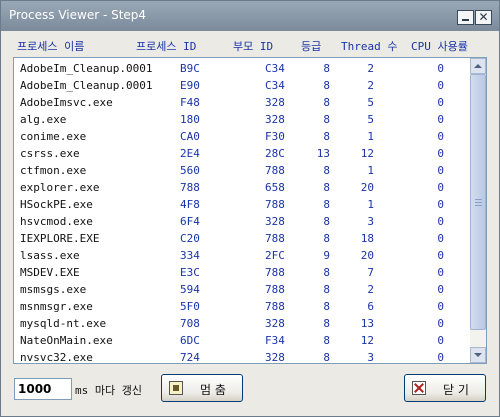  Describe the element at coordinates (250, 16) in the screenshot. I see `title-bar: Process Viewer - Step4 ✕` at that location.